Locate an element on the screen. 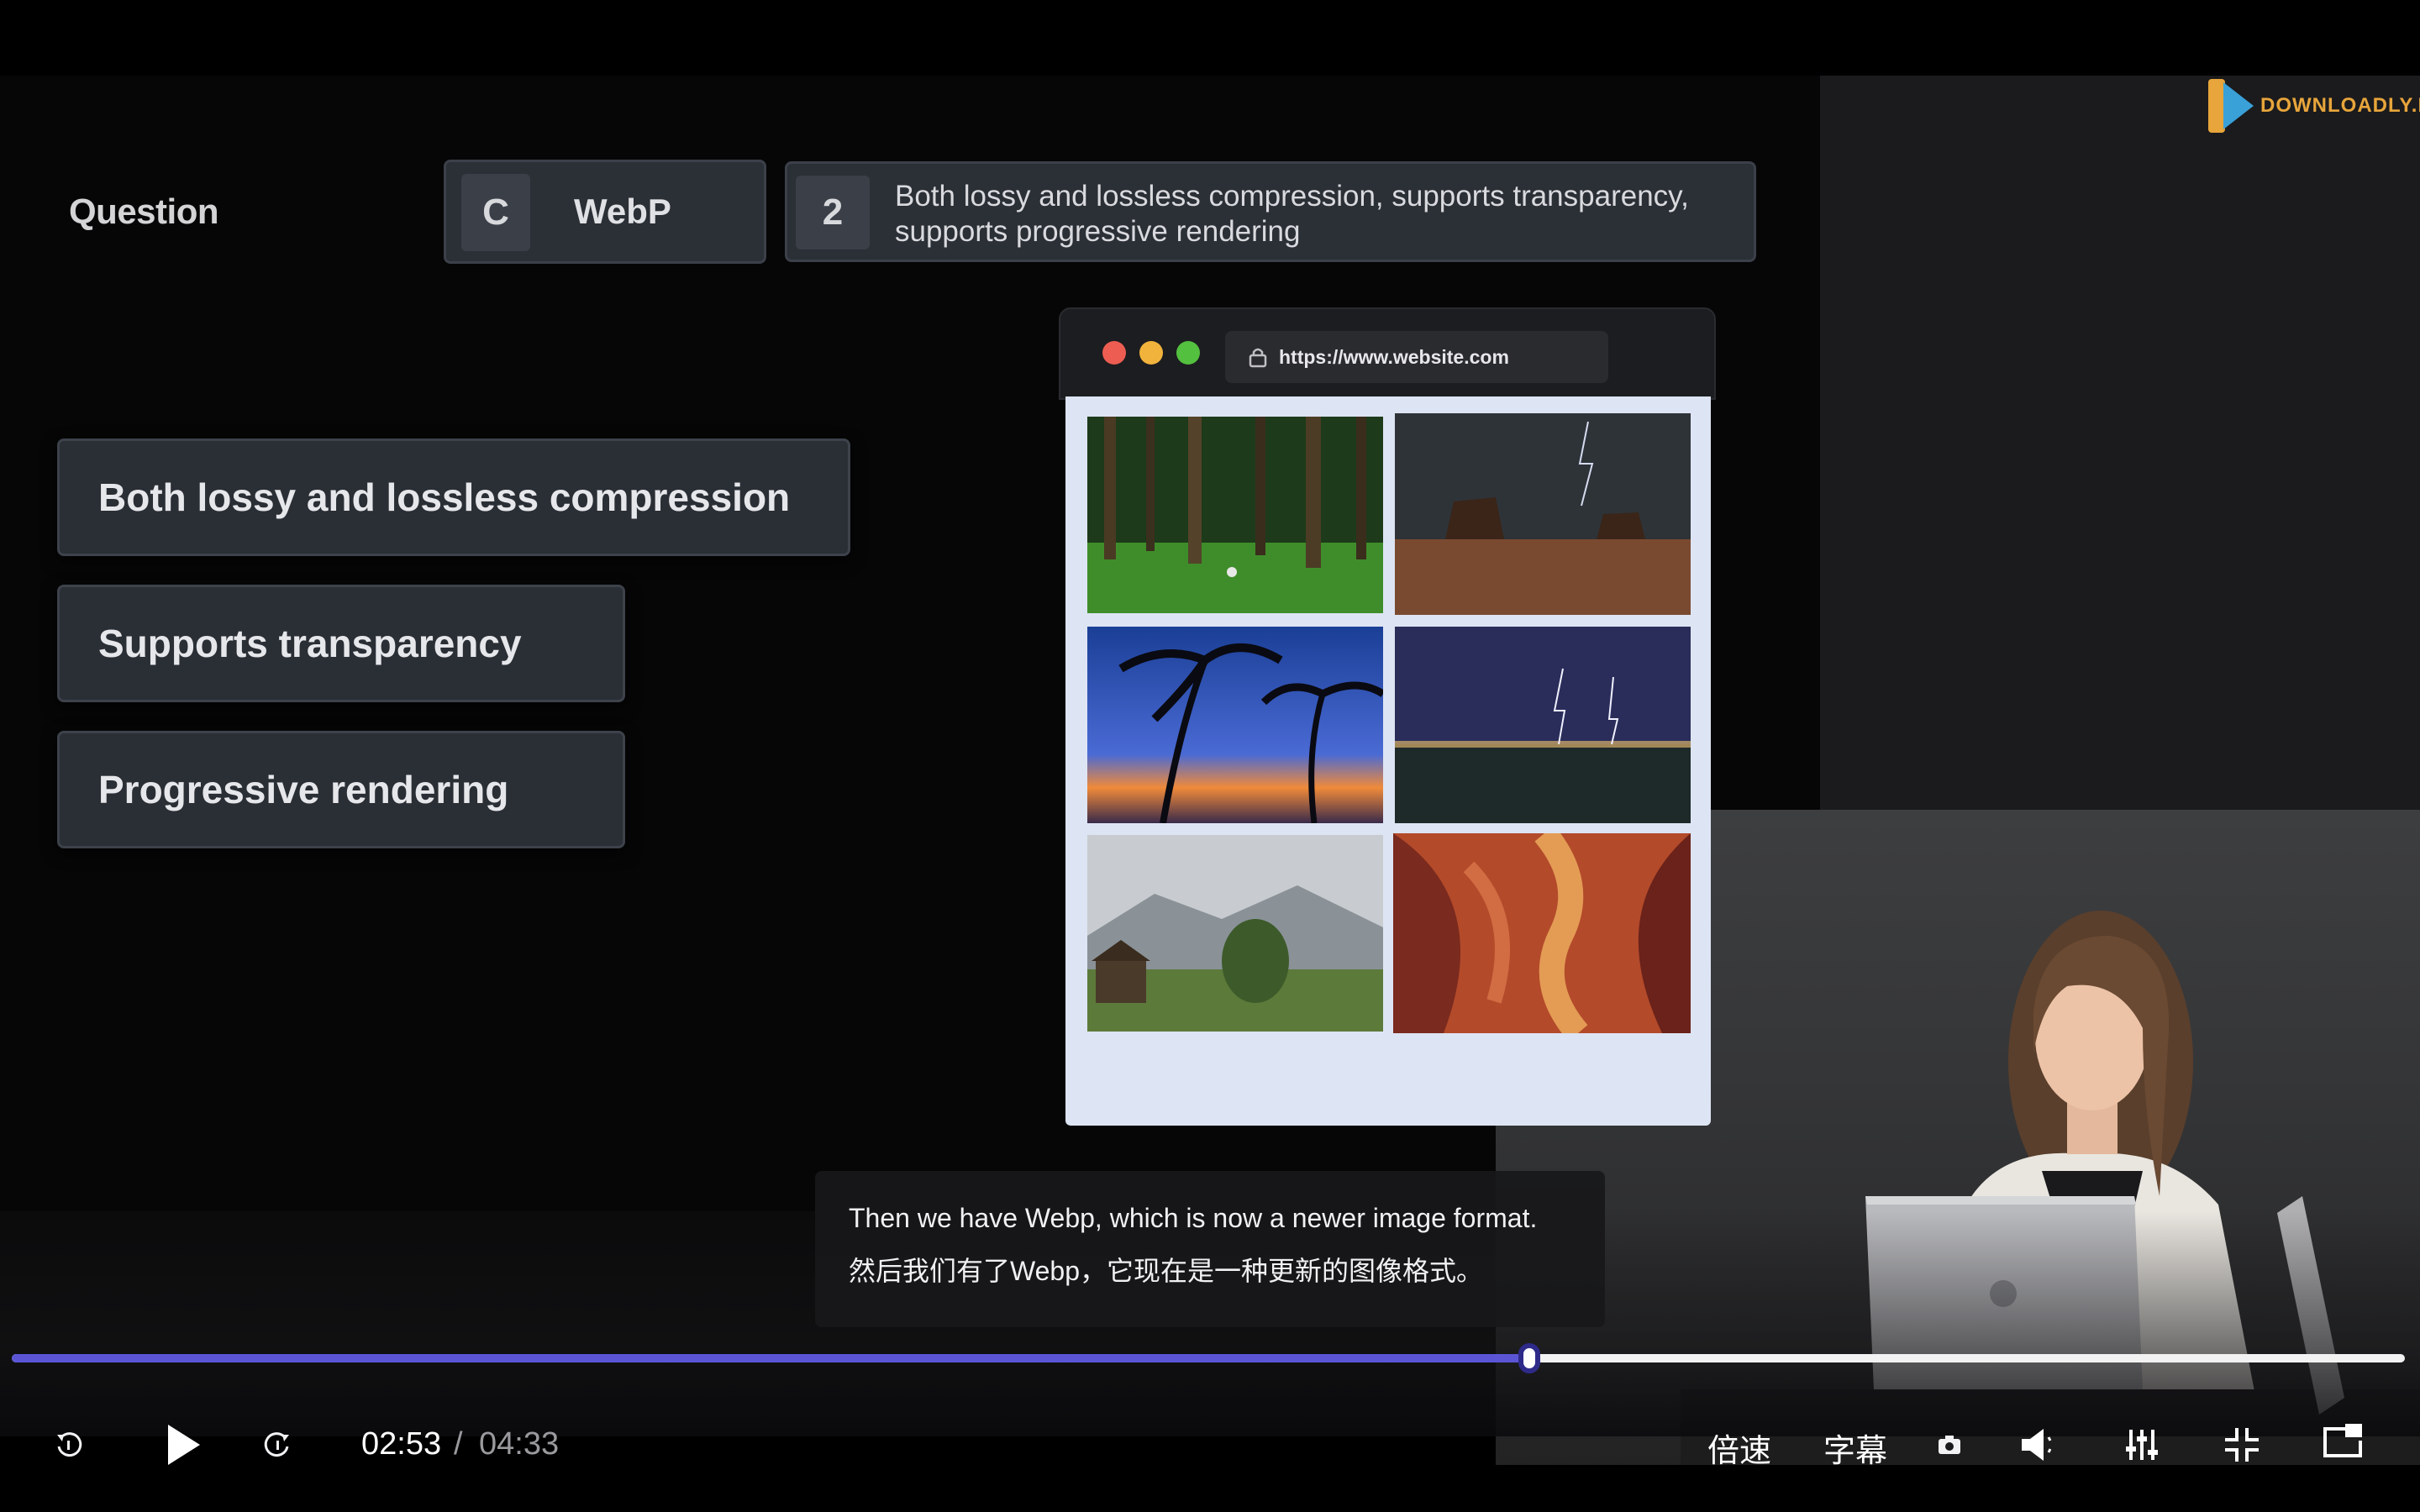  photo-palm-sunset is located at coordinates (1235, 725).